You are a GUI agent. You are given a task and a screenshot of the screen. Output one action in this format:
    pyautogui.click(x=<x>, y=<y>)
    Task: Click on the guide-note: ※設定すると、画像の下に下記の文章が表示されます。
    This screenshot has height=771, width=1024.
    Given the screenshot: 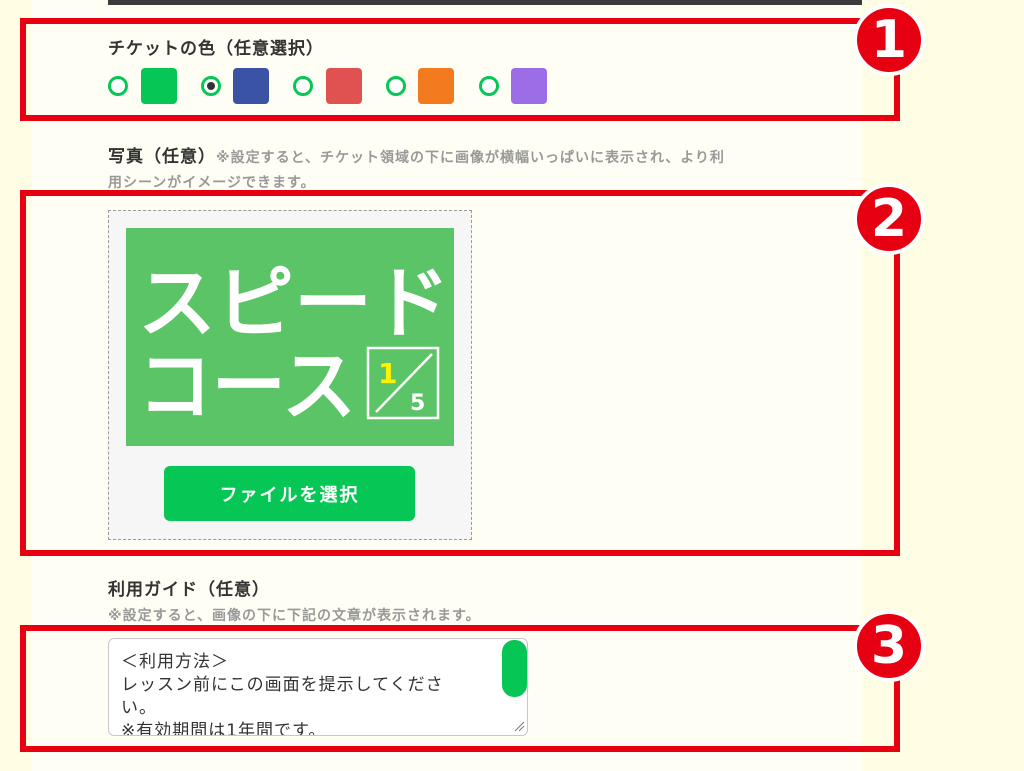 What is the action you would take?
    pyautogui.click(x=294, y=616)
    